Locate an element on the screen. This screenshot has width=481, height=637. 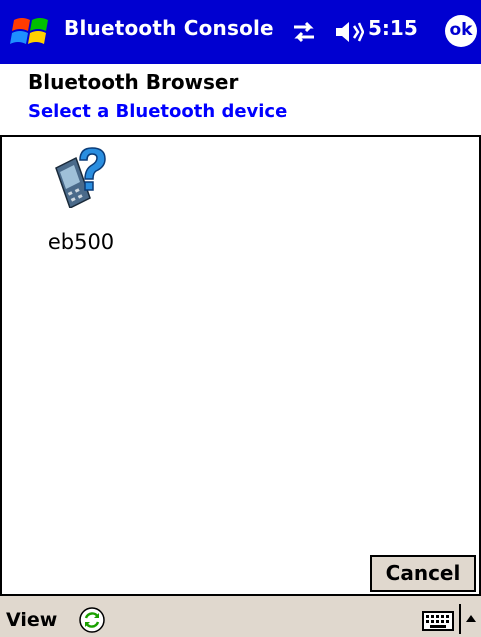
page-subtitle: Select a Bluetooth device is located at coordinates (158, 111).